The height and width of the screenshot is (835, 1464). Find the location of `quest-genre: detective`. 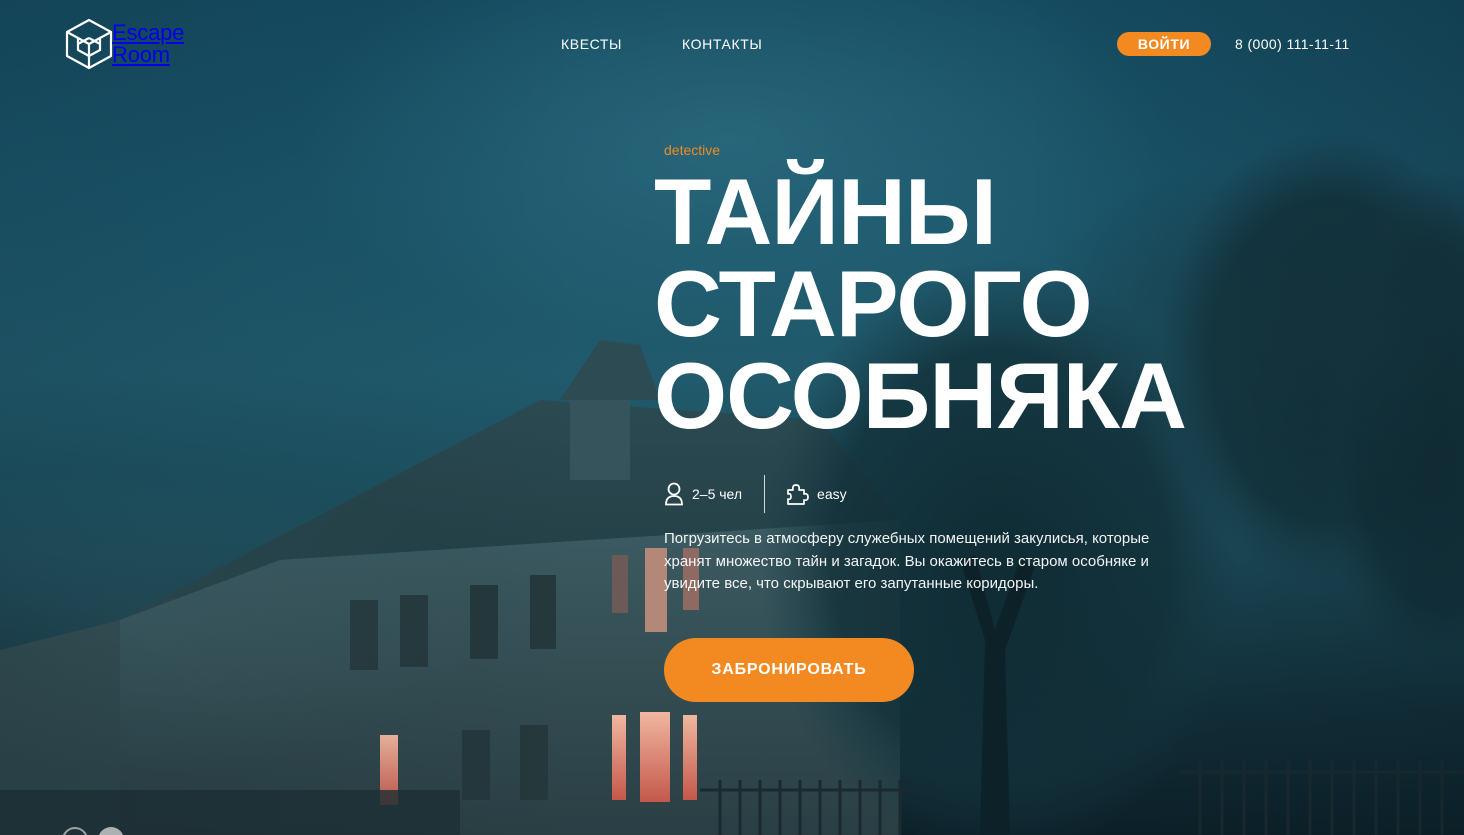

quest-genre: detective is located at coordinates (692, 150).